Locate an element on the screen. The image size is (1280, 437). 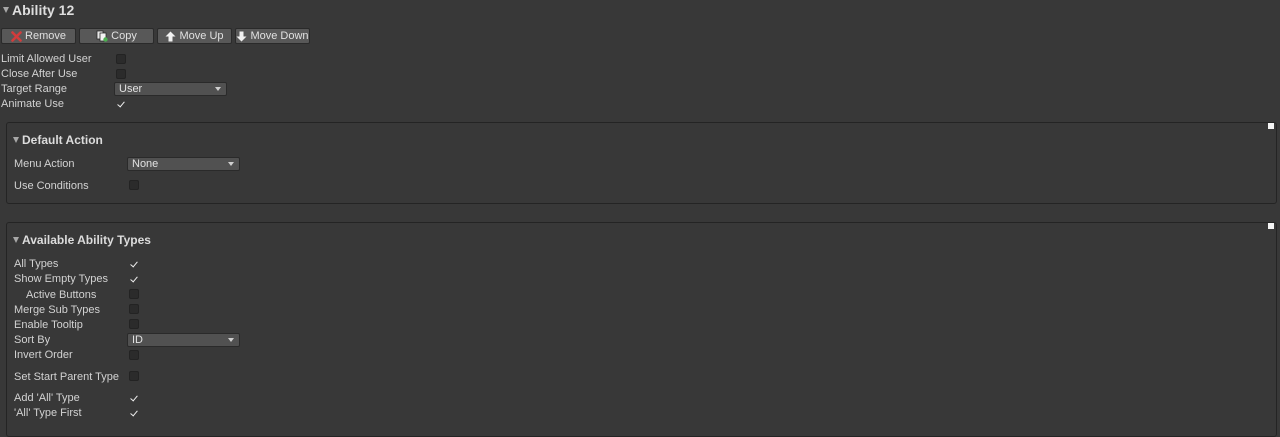
red-x-icon is located at coordinates (16, 36).